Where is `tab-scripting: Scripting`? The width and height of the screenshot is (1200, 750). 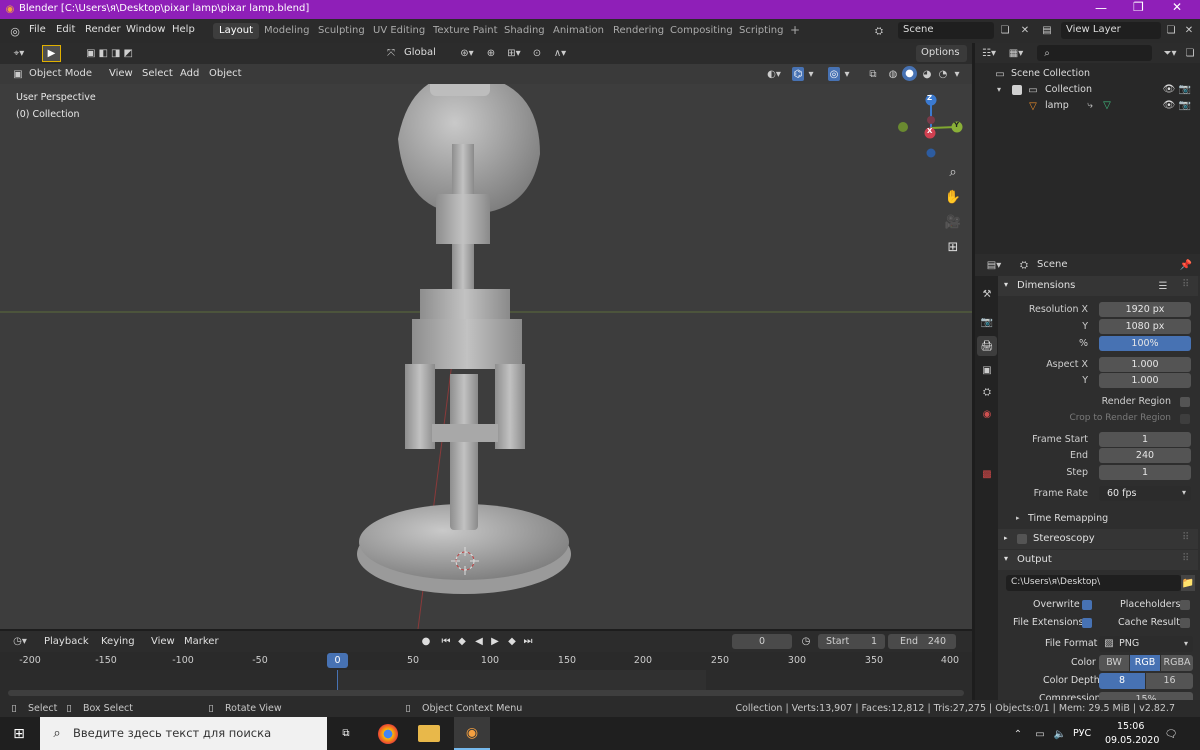
tab-scripting: Scripting is located at coordinates (761, 31).